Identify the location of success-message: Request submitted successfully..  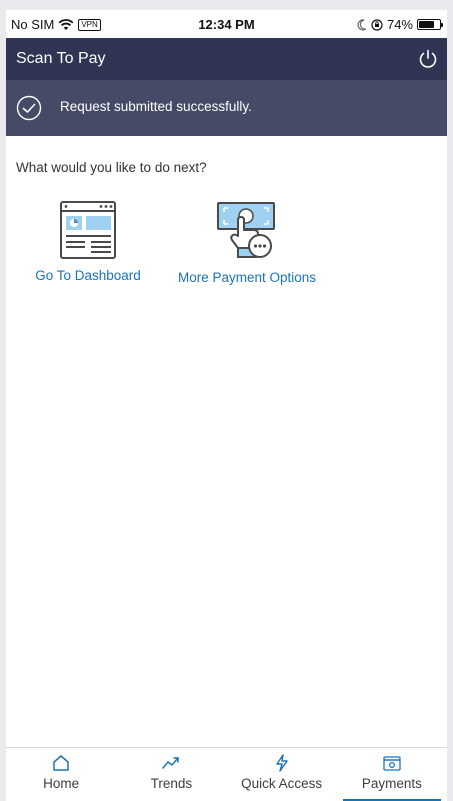
(156, 106).